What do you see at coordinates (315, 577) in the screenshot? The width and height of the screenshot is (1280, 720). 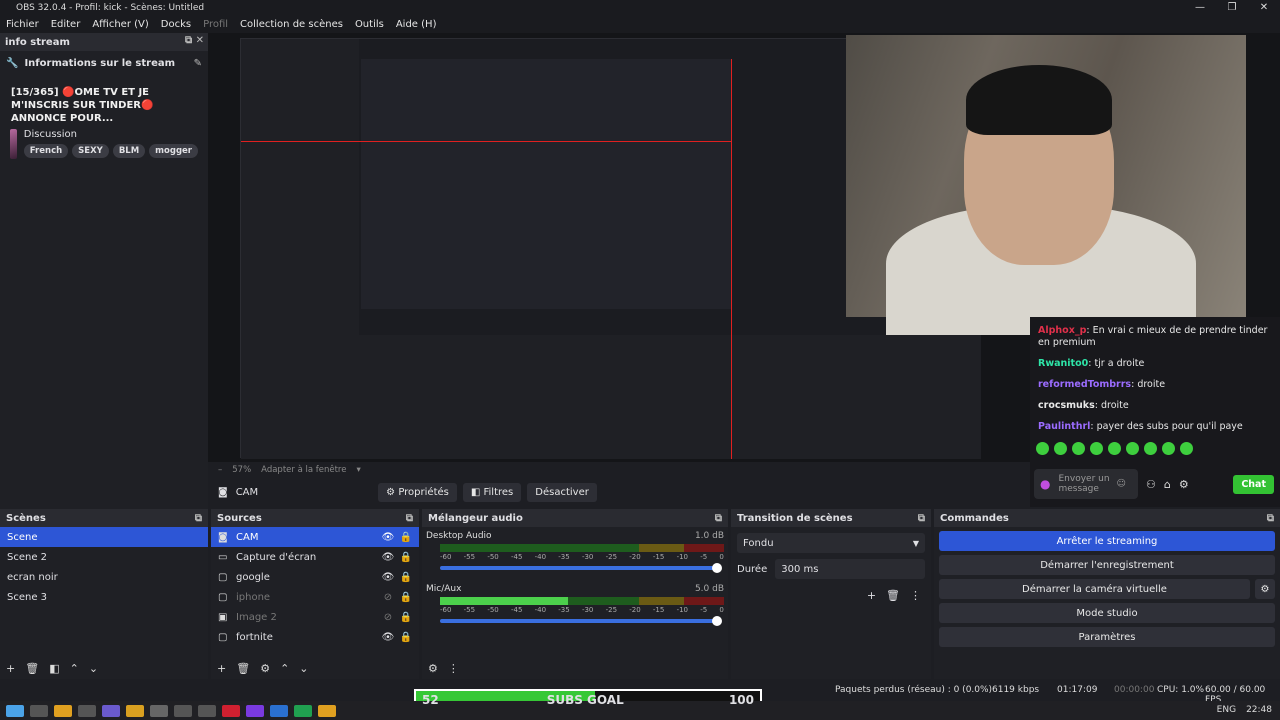 I see `source-item: ▢ google 👁 🔒` at bounding box center [315, 577].